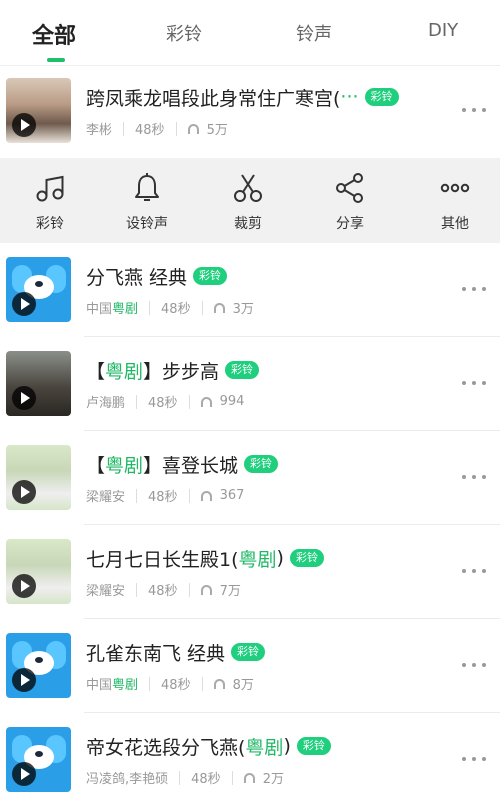 Image resolution: width=500 pixels, height=801 pixels. What do you see at coordinates (176, 652) in the screenshot?
I see `song-title: 孔雀东南飞 经典 彩铃` at bounding box center [176, 652].